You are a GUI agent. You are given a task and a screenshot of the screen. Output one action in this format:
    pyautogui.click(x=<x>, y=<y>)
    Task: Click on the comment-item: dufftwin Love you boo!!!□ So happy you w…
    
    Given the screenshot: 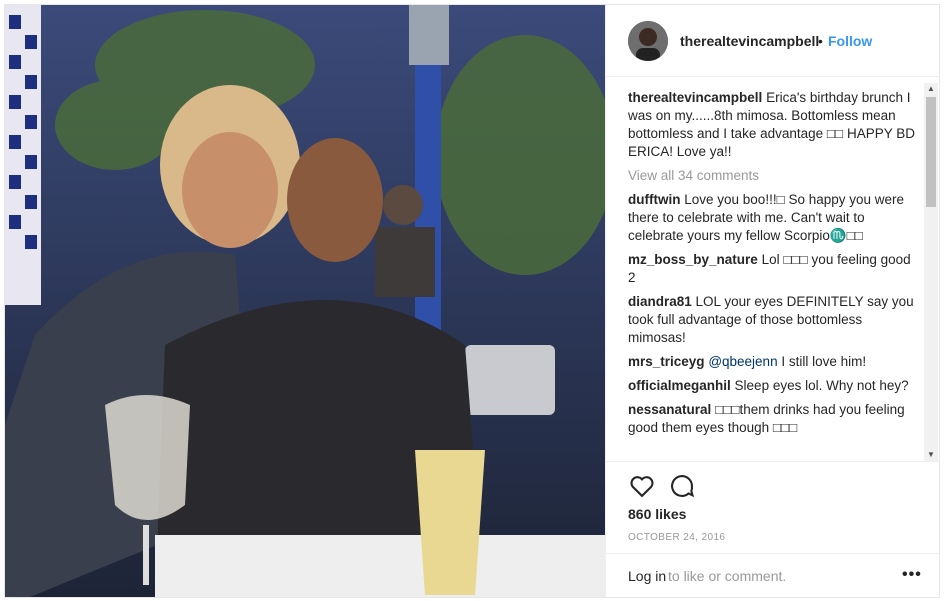 What is the action you would take?
    pyautogui.click(x=773, y=218)
    